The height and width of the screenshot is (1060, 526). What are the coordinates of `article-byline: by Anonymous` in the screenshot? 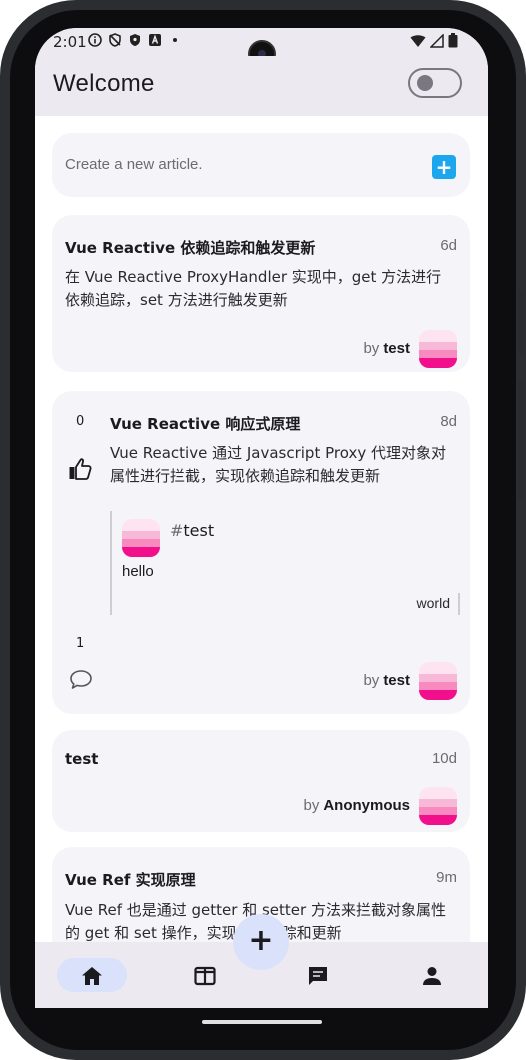 It's located at (356, 805).